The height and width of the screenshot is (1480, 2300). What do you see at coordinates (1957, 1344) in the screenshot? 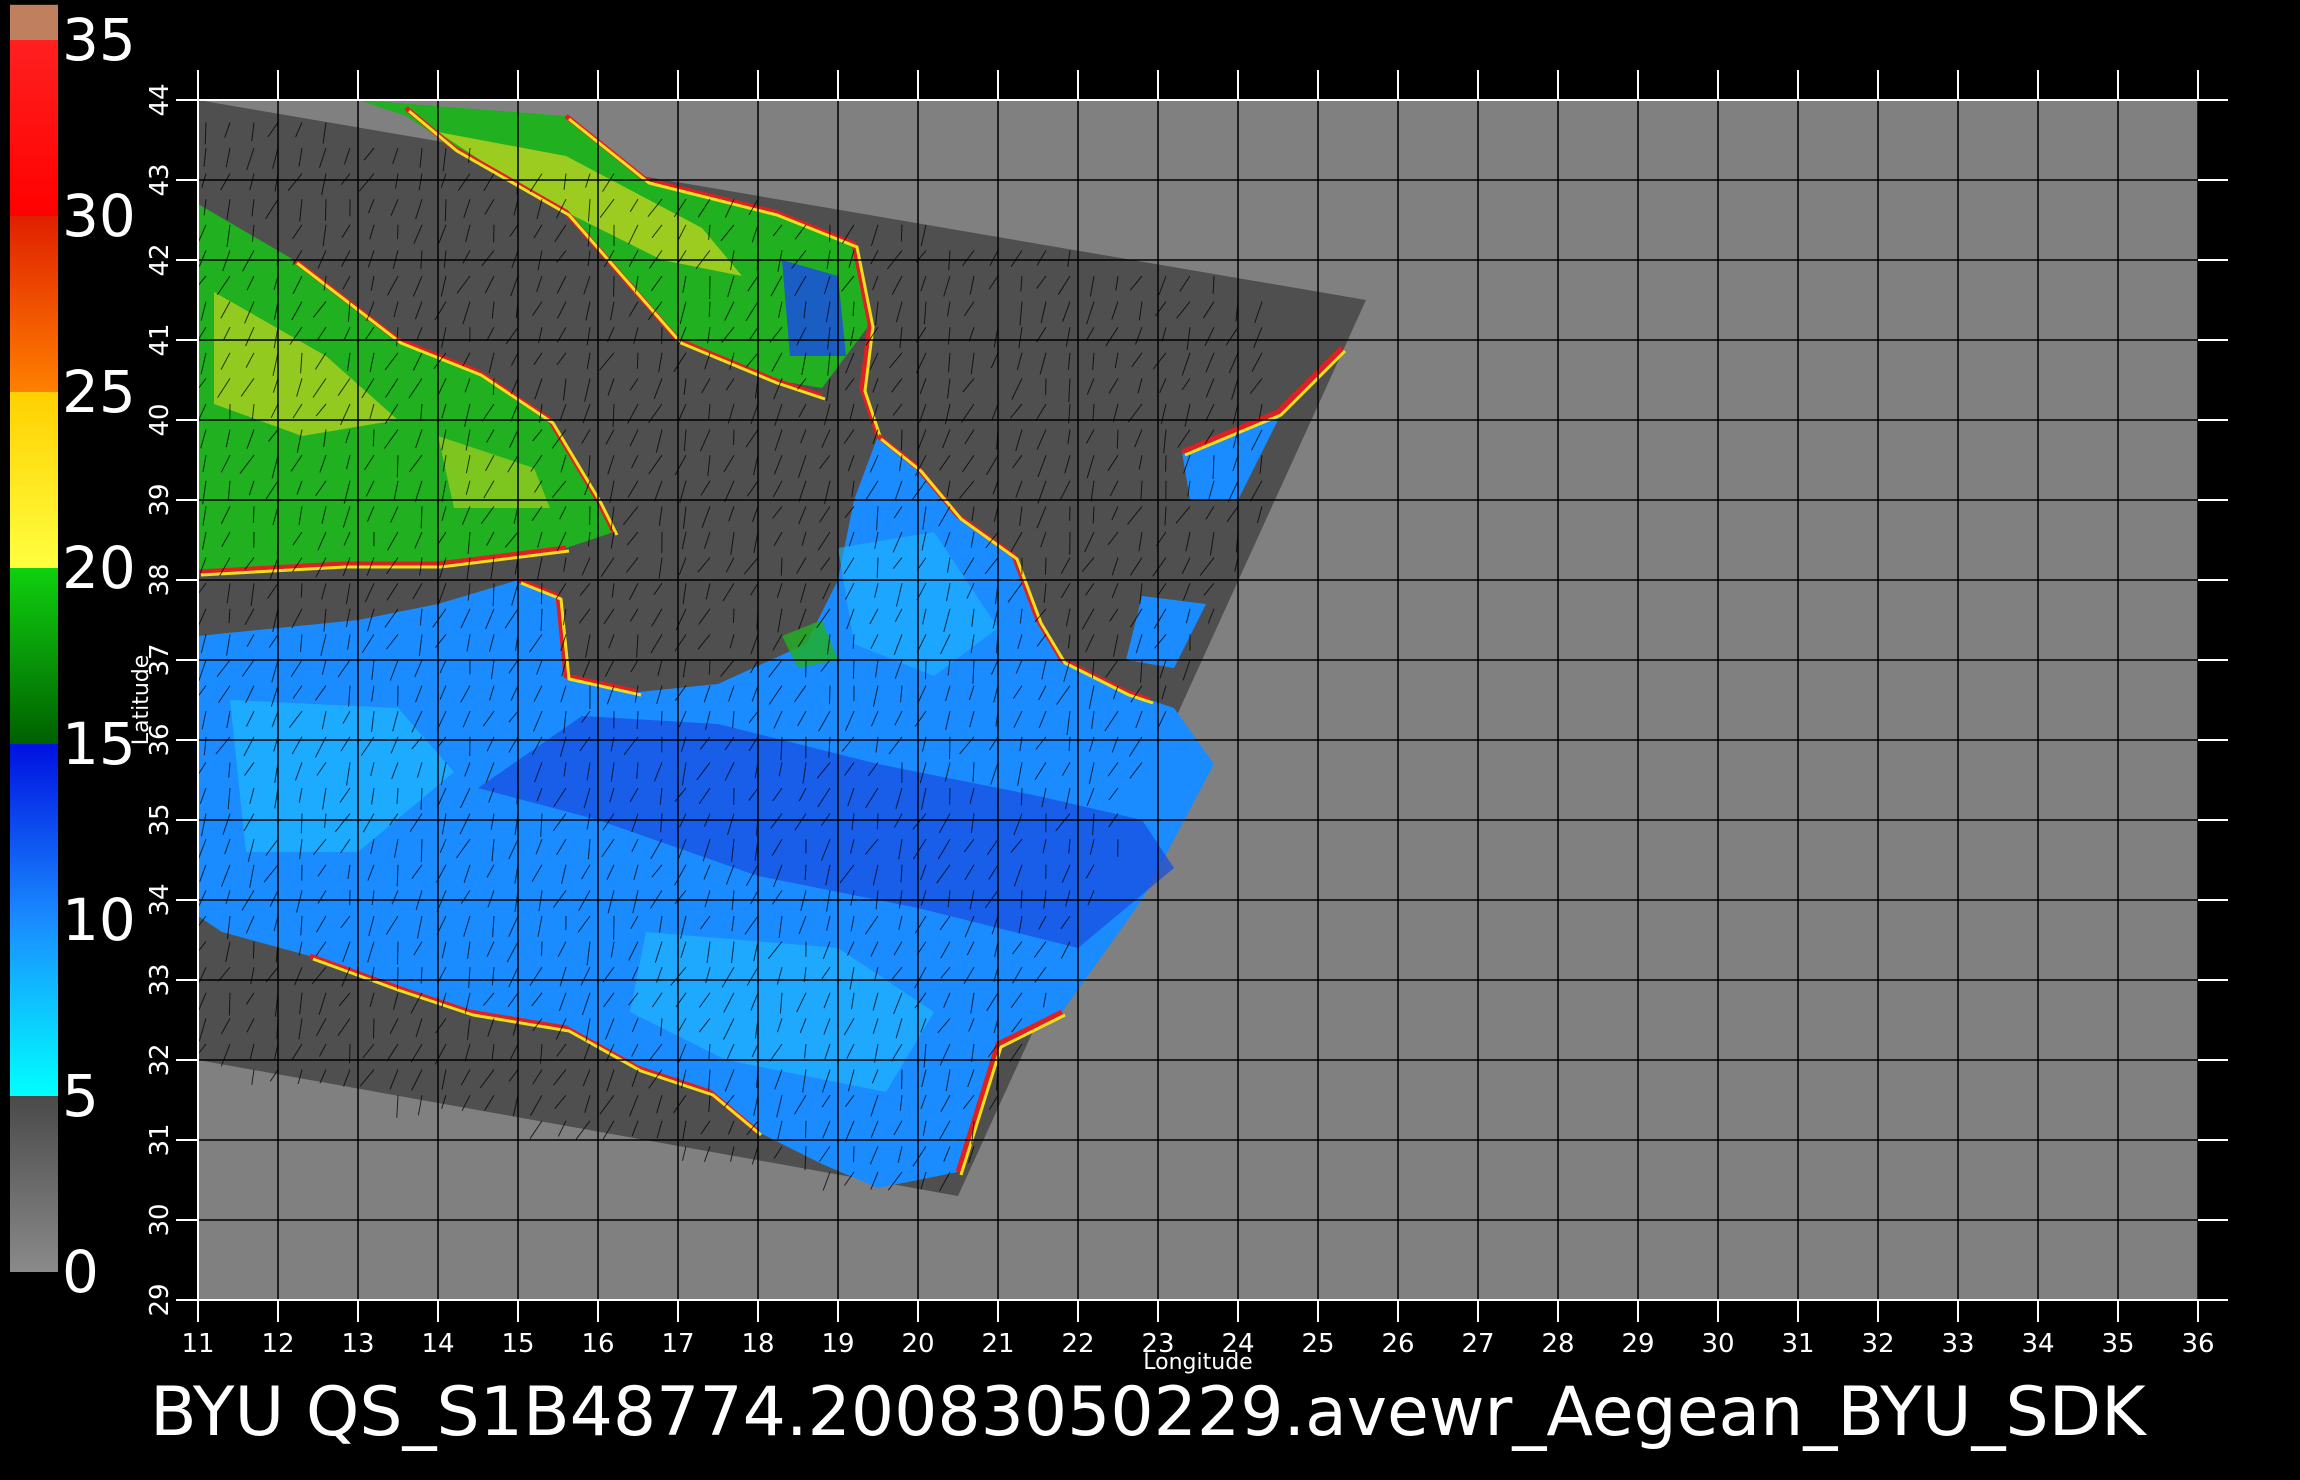
I see `x-tick-label: 33` at bounding box center [1957, 1344].